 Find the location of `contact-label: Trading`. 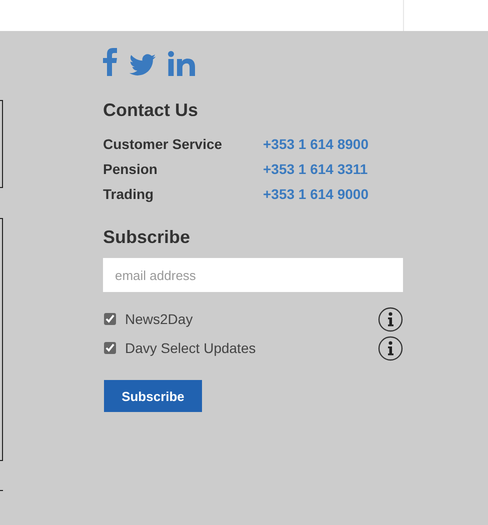

contact-label: Trading is located at coordinates (129, 194).